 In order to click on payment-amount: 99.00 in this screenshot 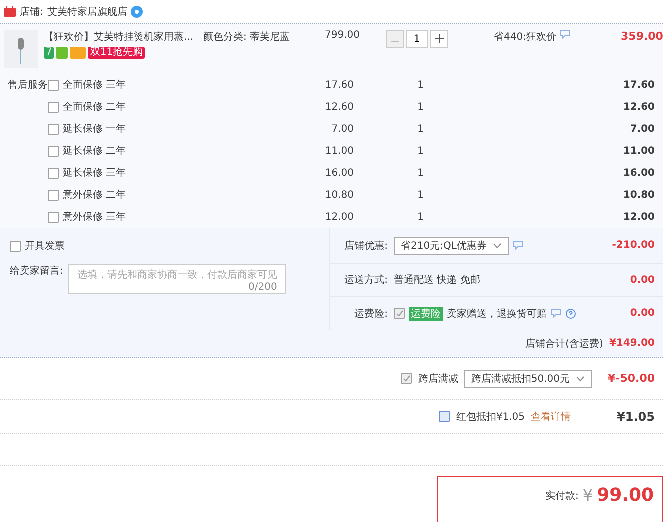, I will do `click(625, 495)`.